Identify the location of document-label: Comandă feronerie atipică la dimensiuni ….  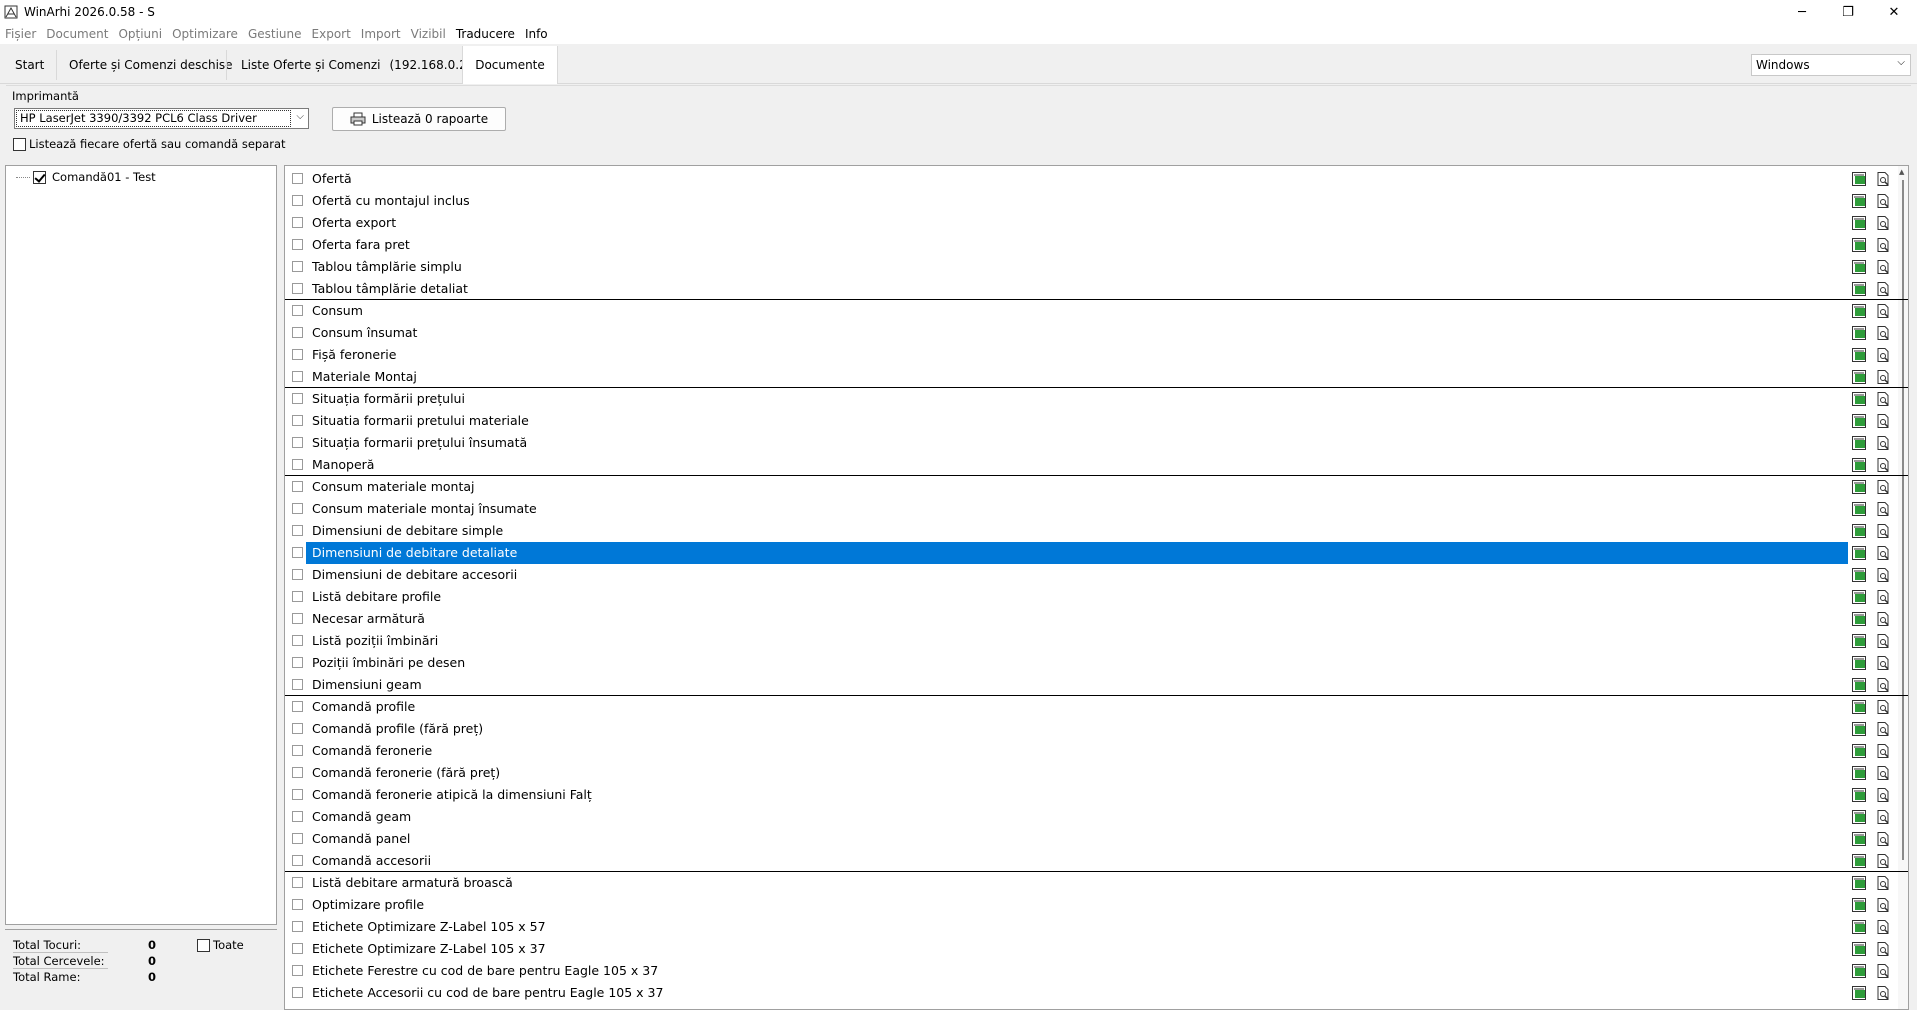
(1077, 795).